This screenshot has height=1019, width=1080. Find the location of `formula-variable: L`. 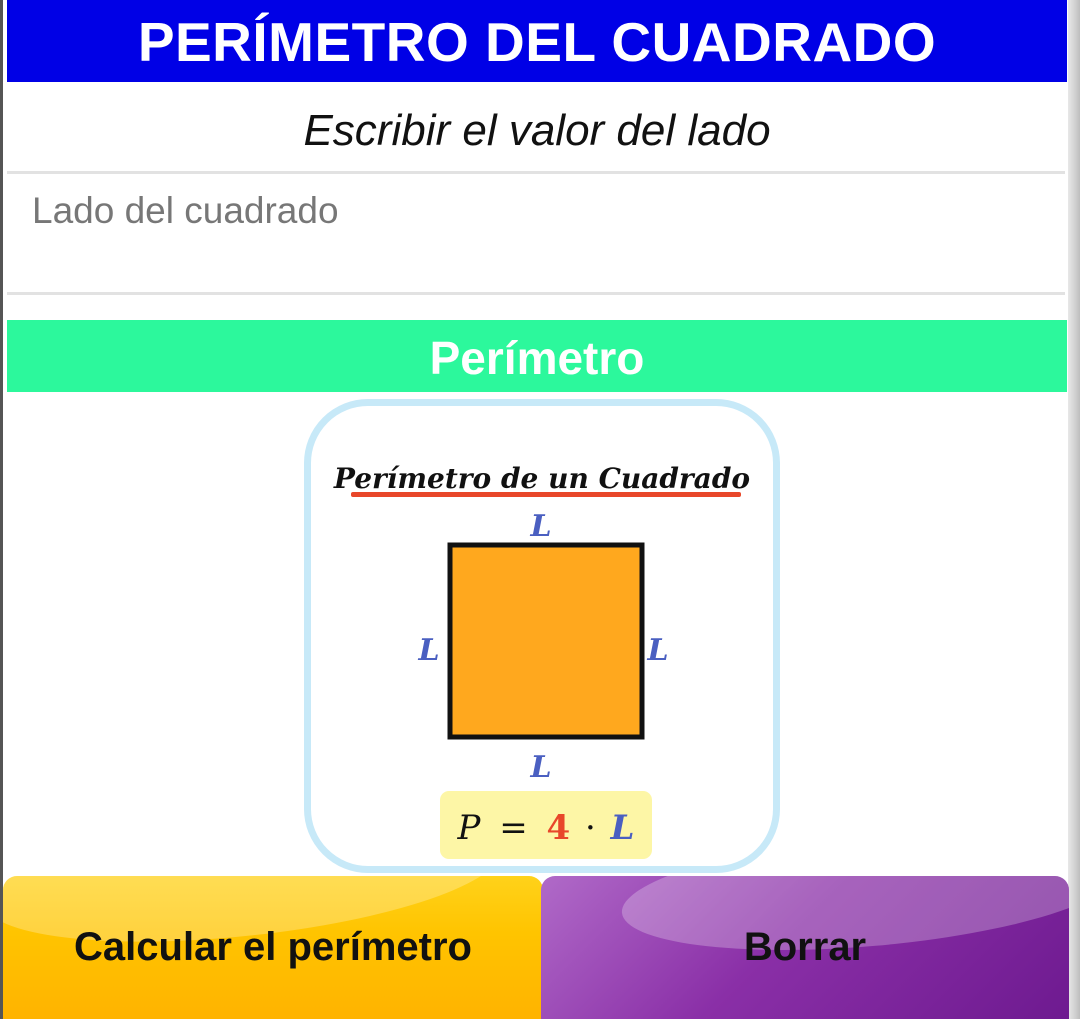

formula-variable: L is located at coordinates (622, 828).